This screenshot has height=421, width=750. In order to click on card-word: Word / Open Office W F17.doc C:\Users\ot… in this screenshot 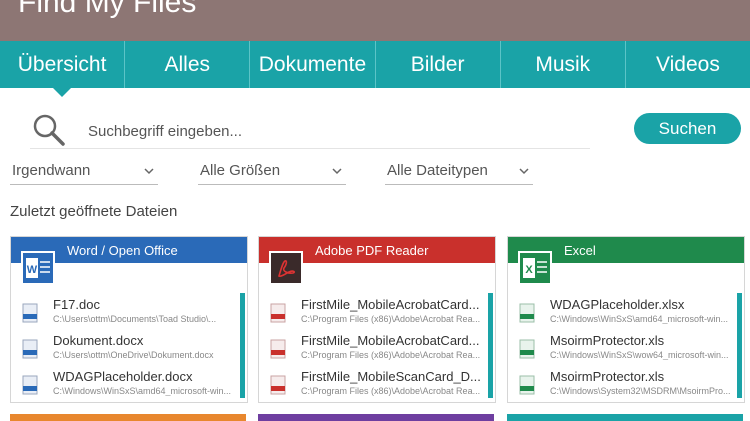, I will do `click(129, 319)`.